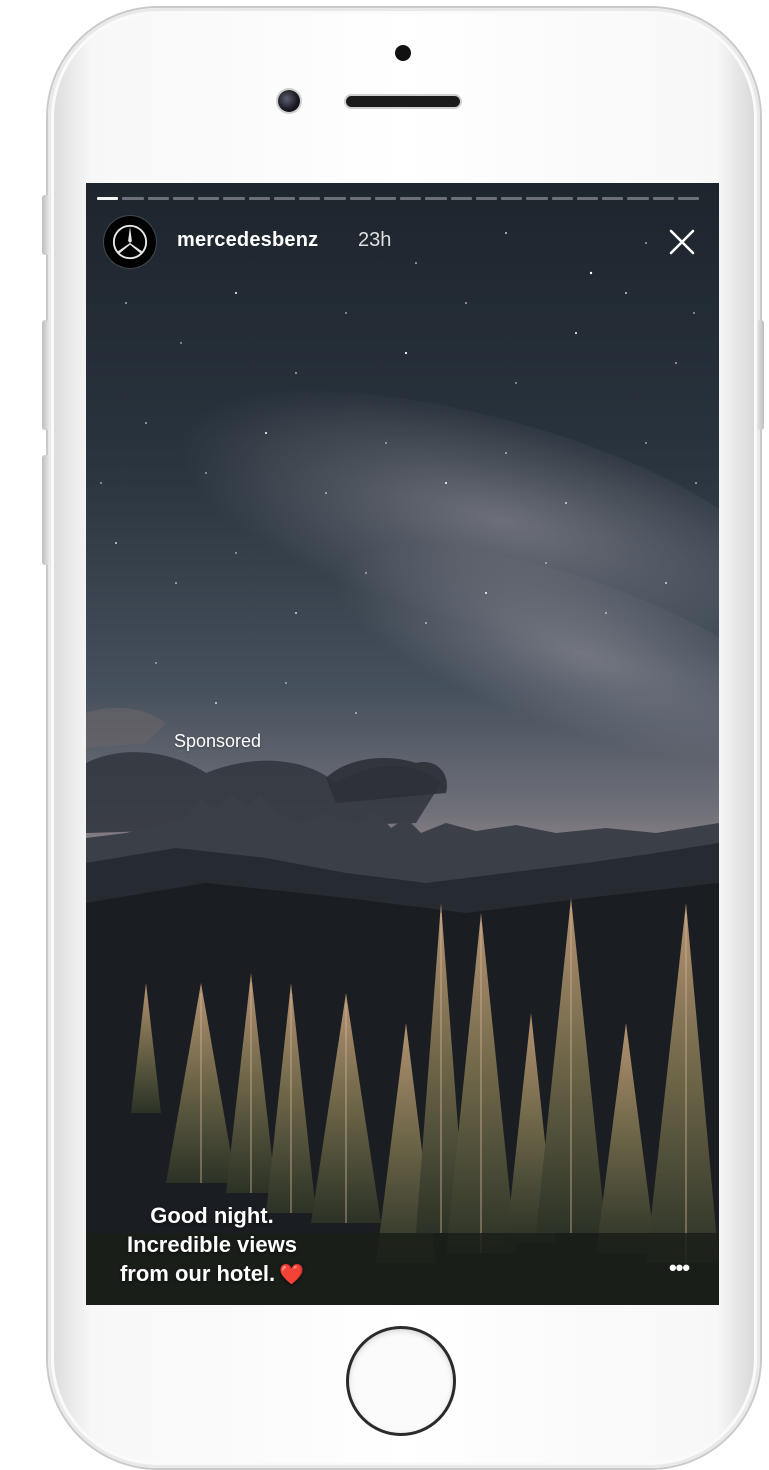  Describe the element at coordinates (679, 1268) in the screenshot. I see `more-options-button: •••` at that location.